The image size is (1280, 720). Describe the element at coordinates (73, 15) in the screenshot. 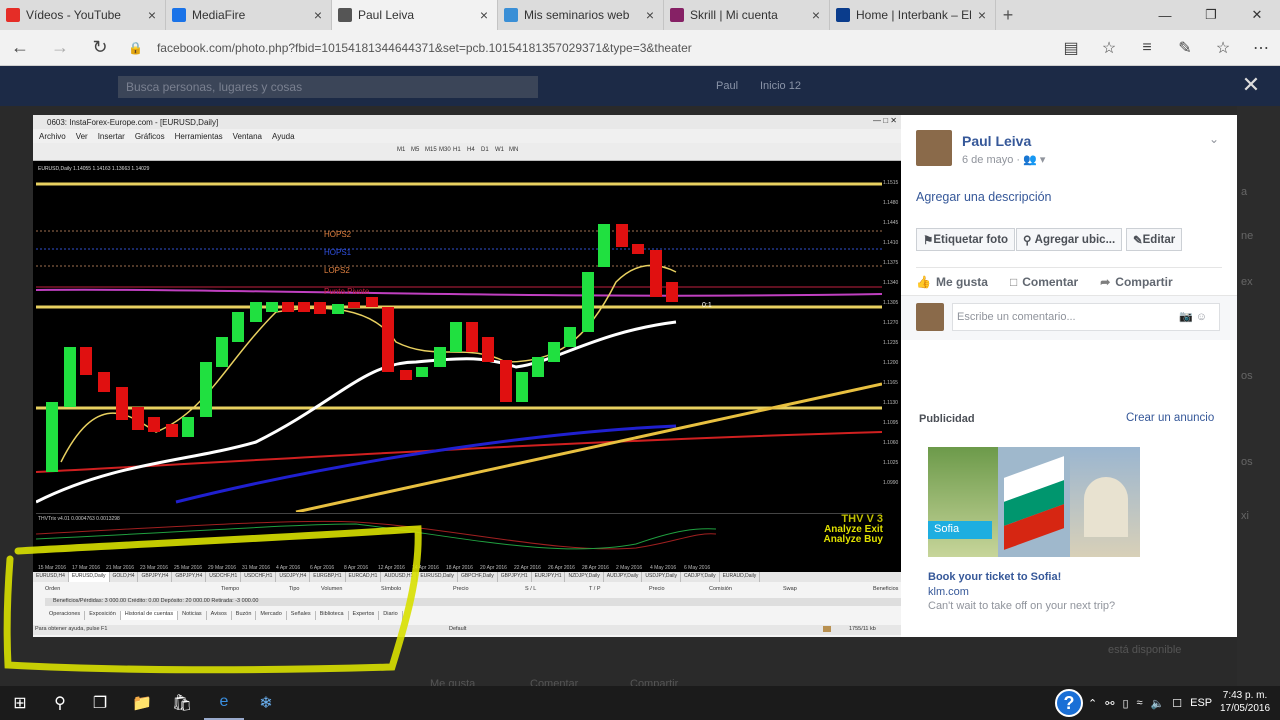

I see `tab-label: Vídeos - YouTube` at that location.